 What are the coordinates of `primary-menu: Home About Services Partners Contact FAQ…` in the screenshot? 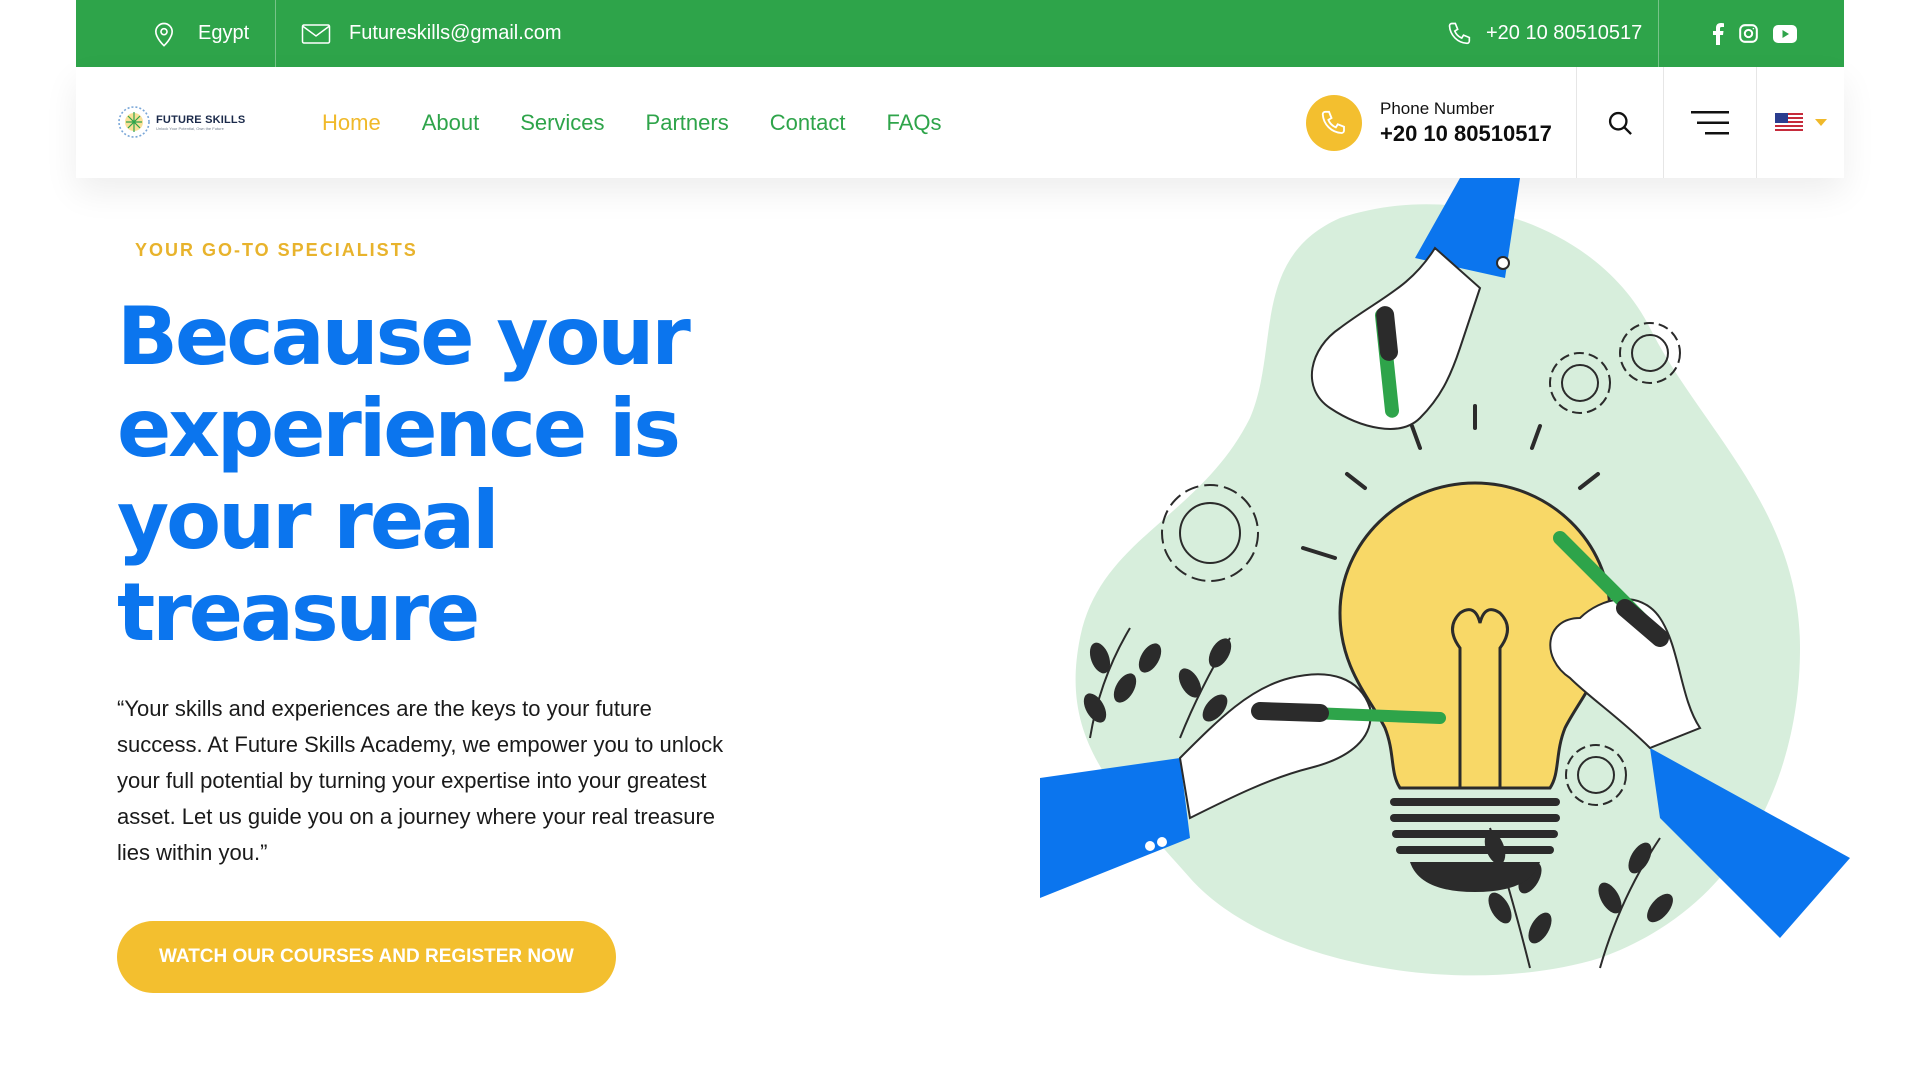 It's located at (652, 122).